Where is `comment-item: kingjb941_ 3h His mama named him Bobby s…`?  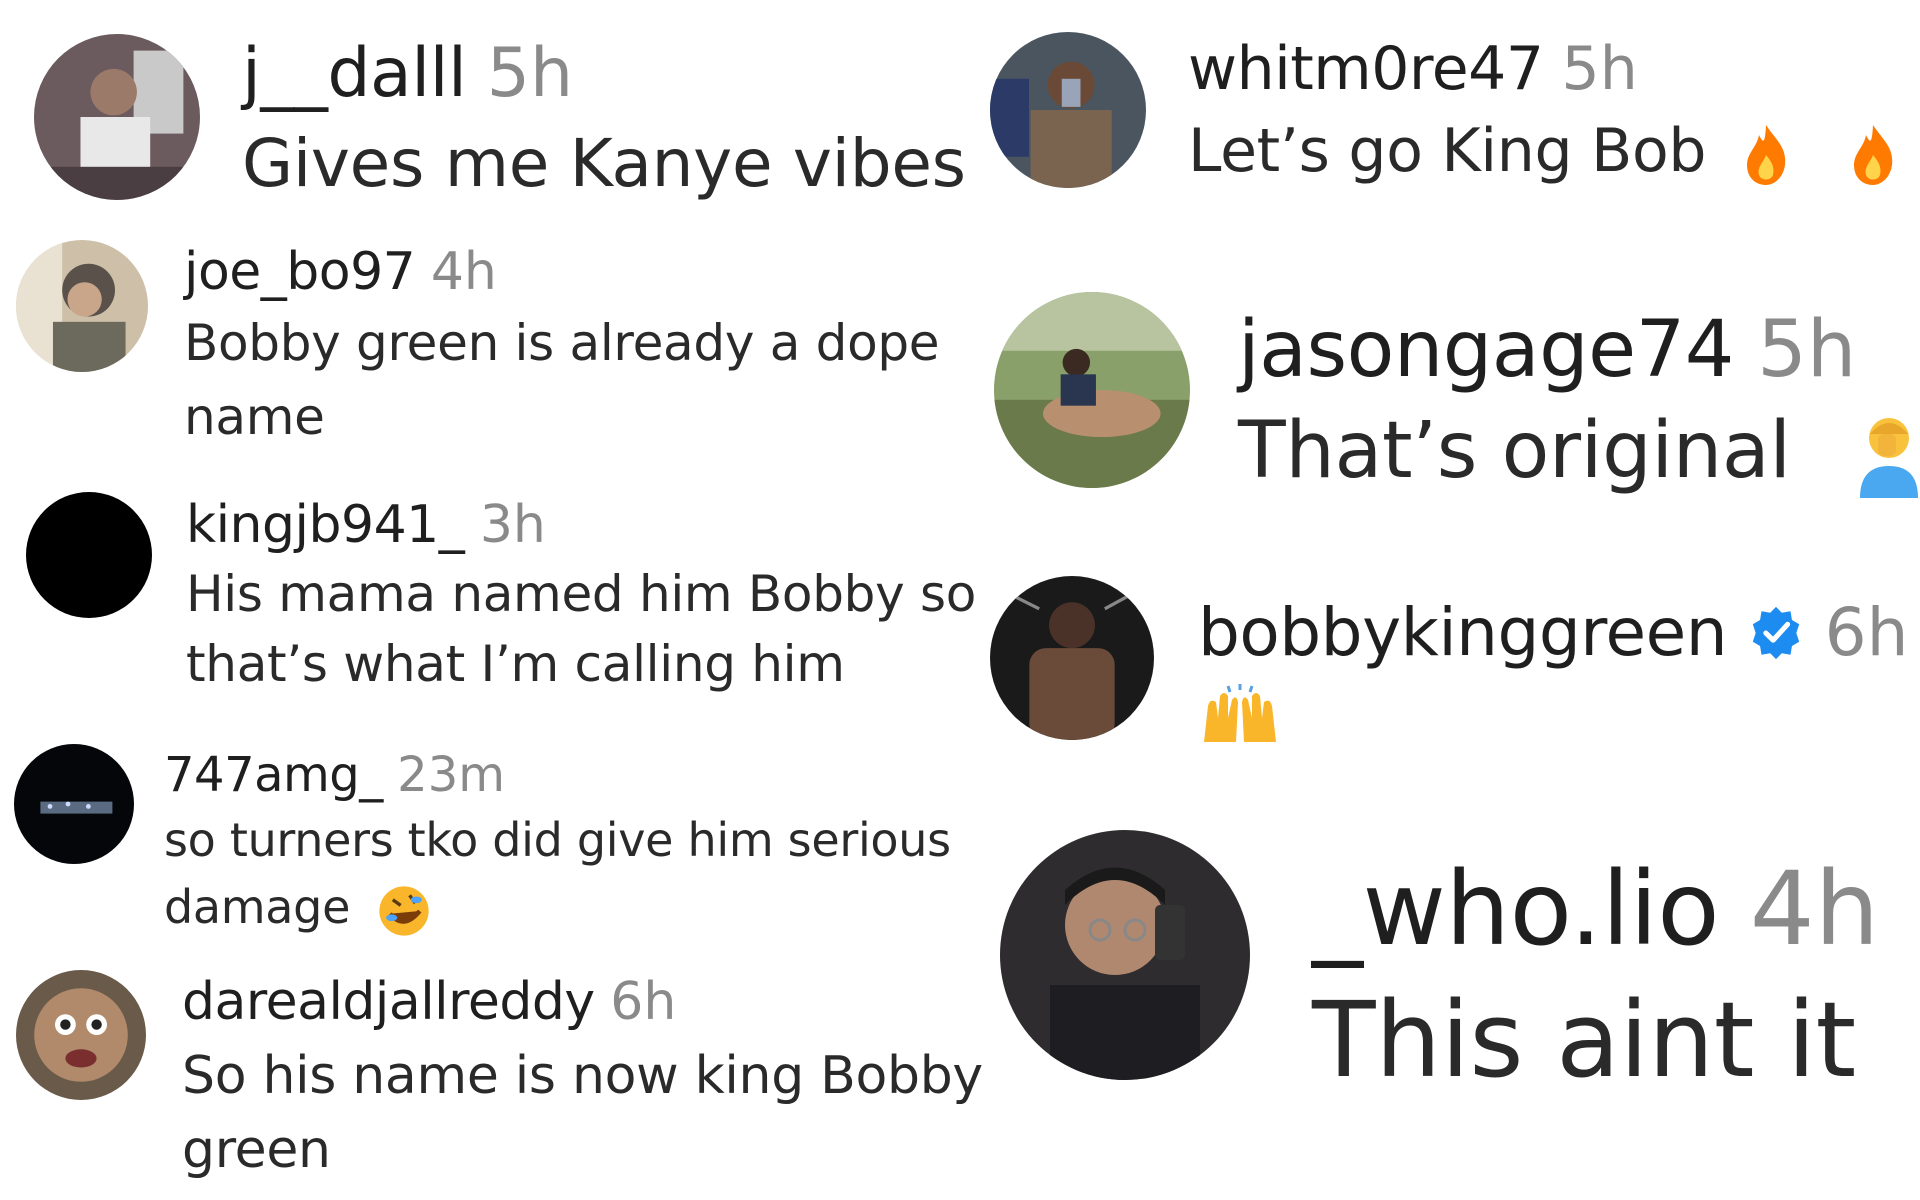 comment-item: kingjb941_ 3h His mama named him Bobby s… is located at coordinates (501, 595).